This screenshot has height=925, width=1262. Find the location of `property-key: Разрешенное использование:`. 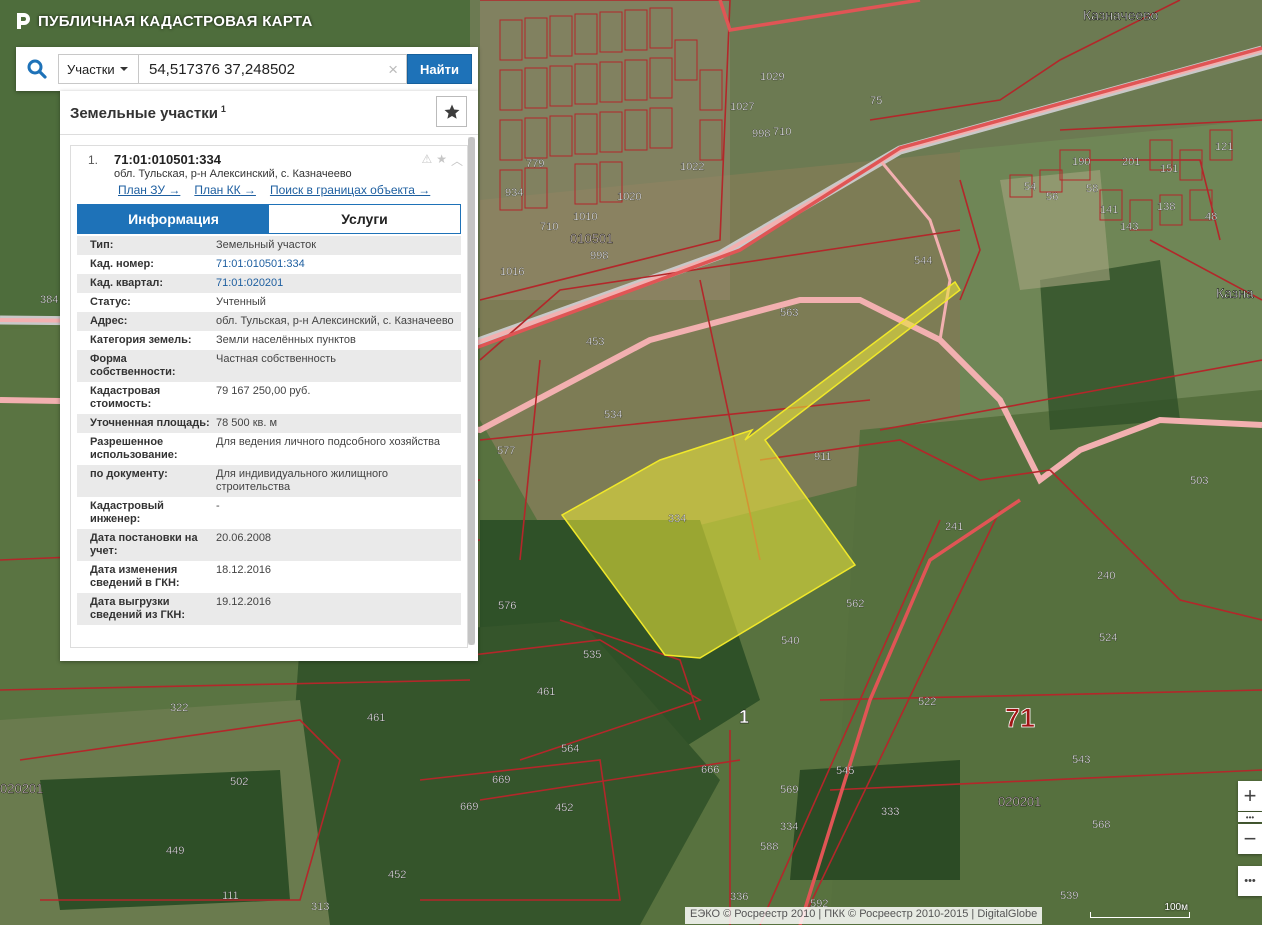

property-key: Разрешенное использование: is located at coordinates (134, 448).